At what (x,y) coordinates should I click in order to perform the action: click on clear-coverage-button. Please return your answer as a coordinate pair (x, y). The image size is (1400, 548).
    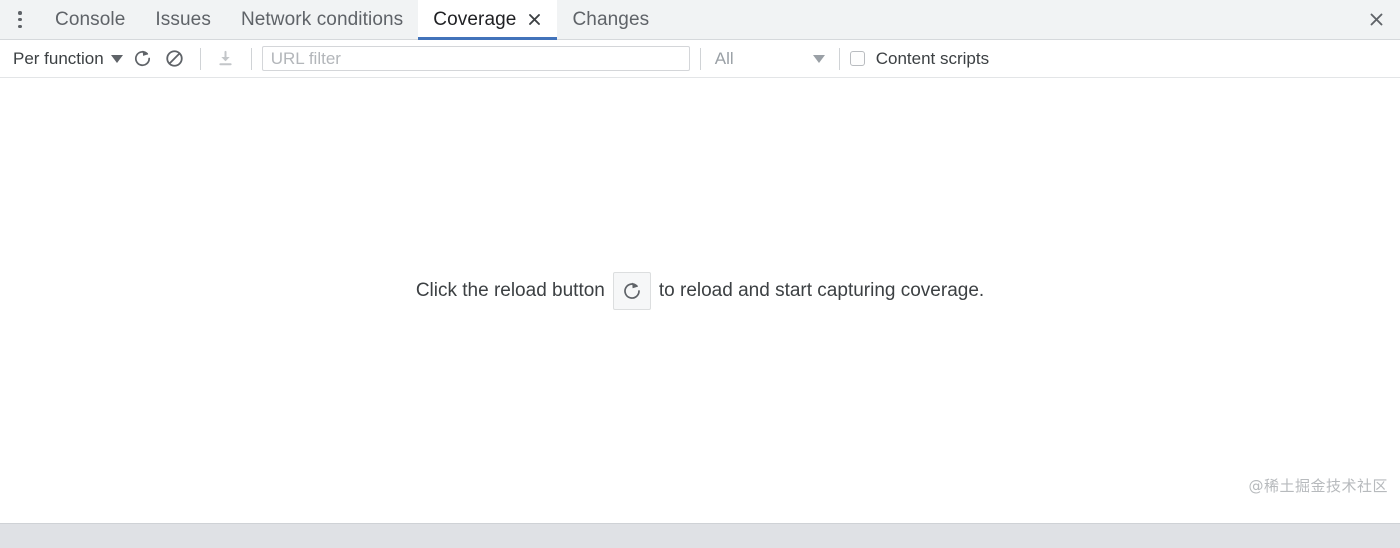
    Looking at the image, I should click on (175, 59).